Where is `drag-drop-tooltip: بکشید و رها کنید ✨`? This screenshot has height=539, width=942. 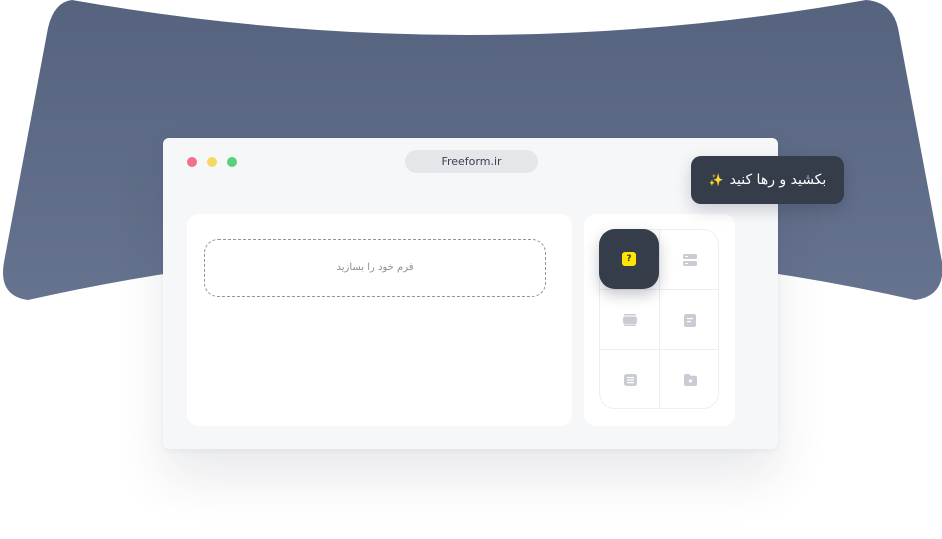
drag-drop-tooltip: بکشید و رها کنید ✨ is located at coordinates (767, 180).